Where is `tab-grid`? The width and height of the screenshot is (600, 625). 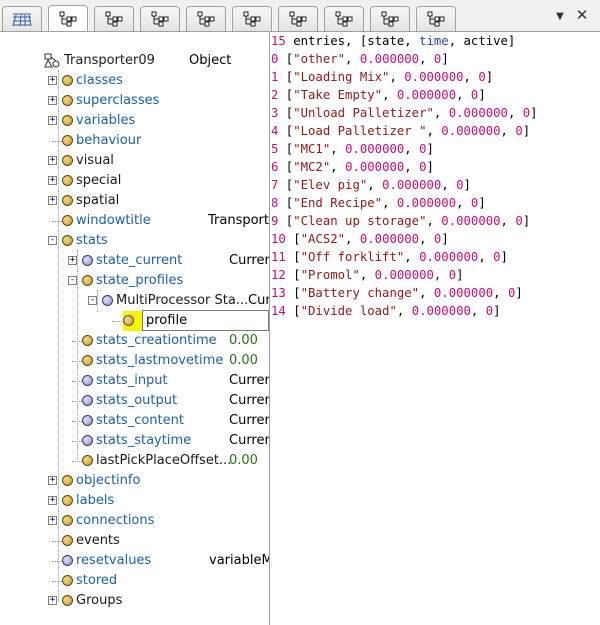
tab-grid is located at coordinates (22, 18).